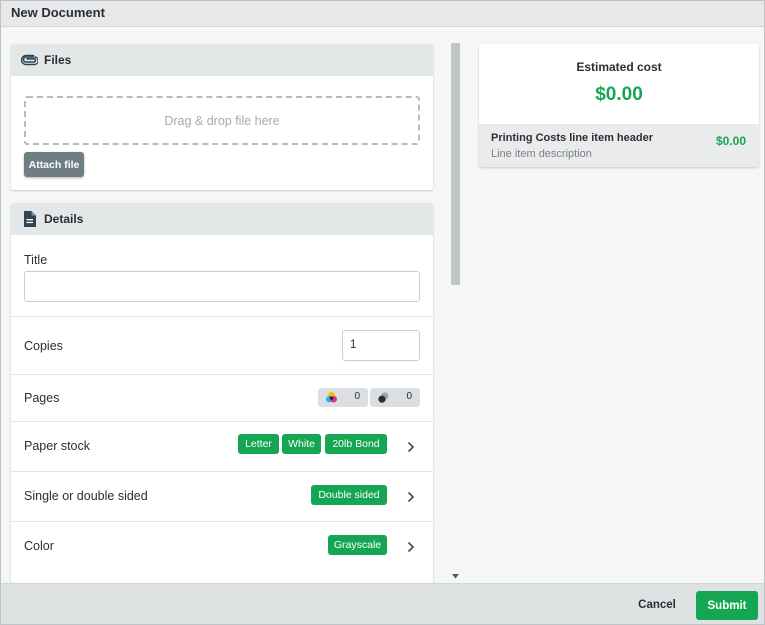 The height and width of the screenshot is (625, 765). I want to click on file-dropzone: Drag & drop file here, so click(222, 120).